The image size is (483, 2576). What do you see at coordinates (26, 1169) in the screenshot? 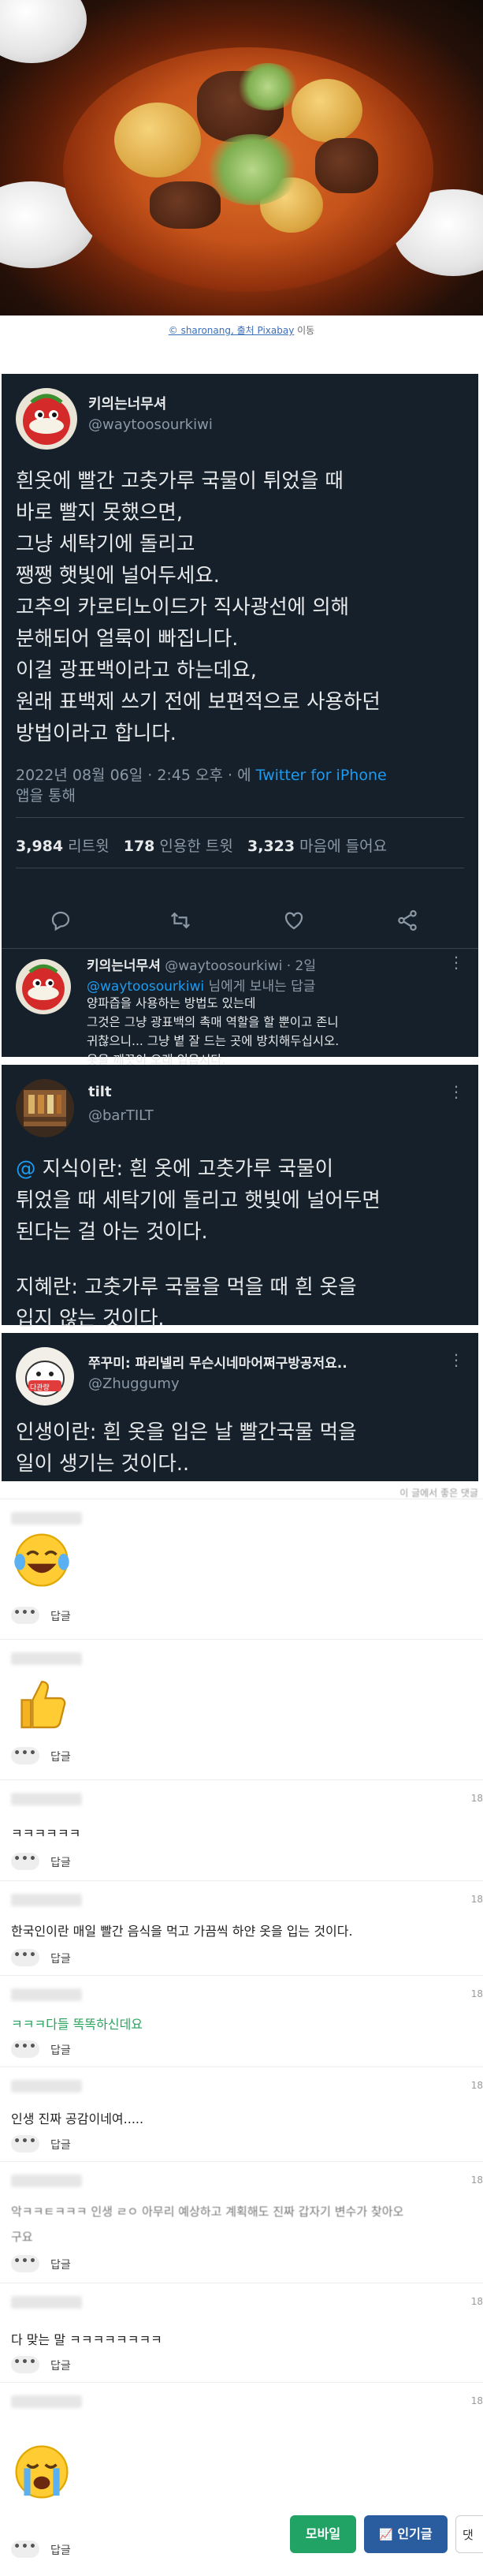
I see `mention-link: @` at bounding box center [26, 1169].